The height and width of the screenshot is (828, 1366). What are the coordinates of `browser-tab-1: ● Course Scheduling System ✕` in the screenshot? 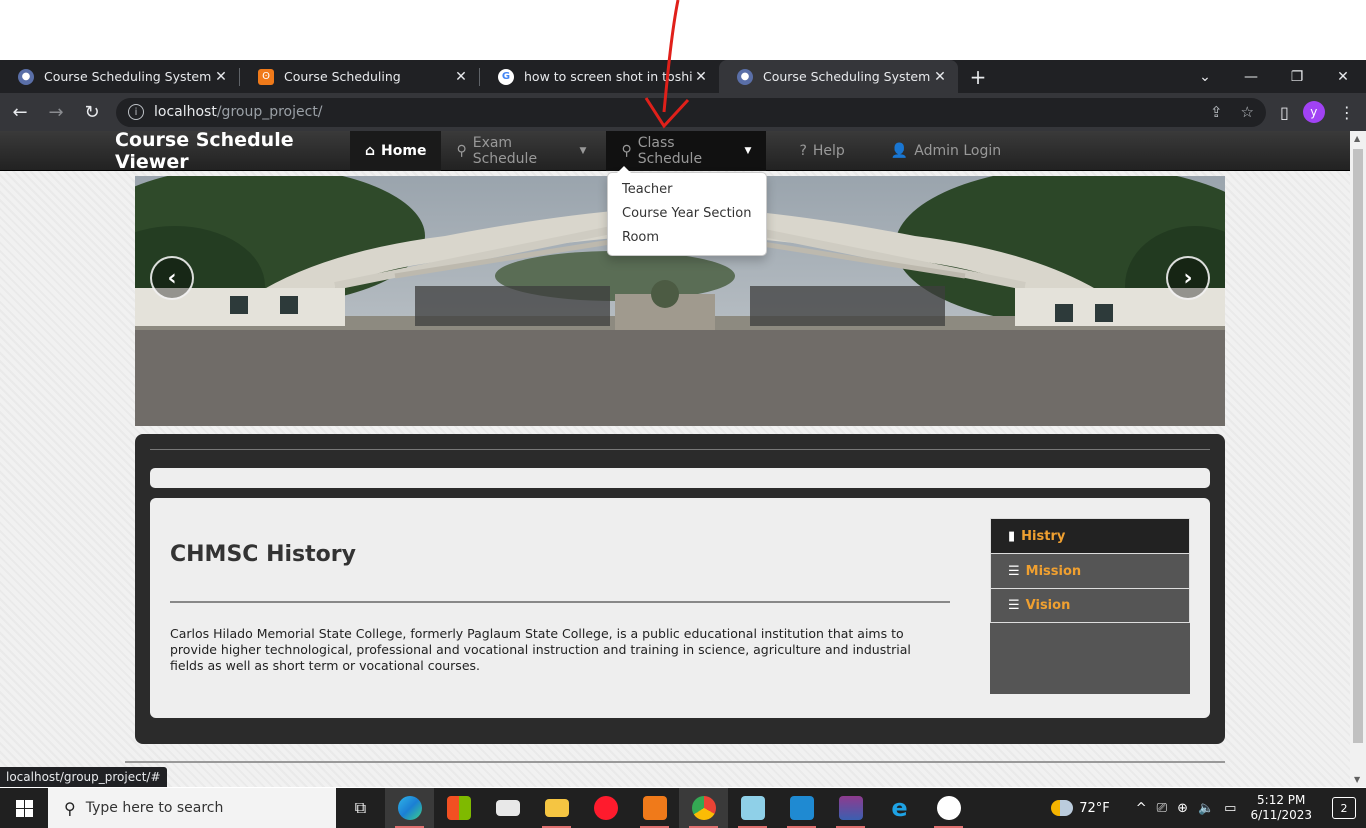 It's located at (119, 76).